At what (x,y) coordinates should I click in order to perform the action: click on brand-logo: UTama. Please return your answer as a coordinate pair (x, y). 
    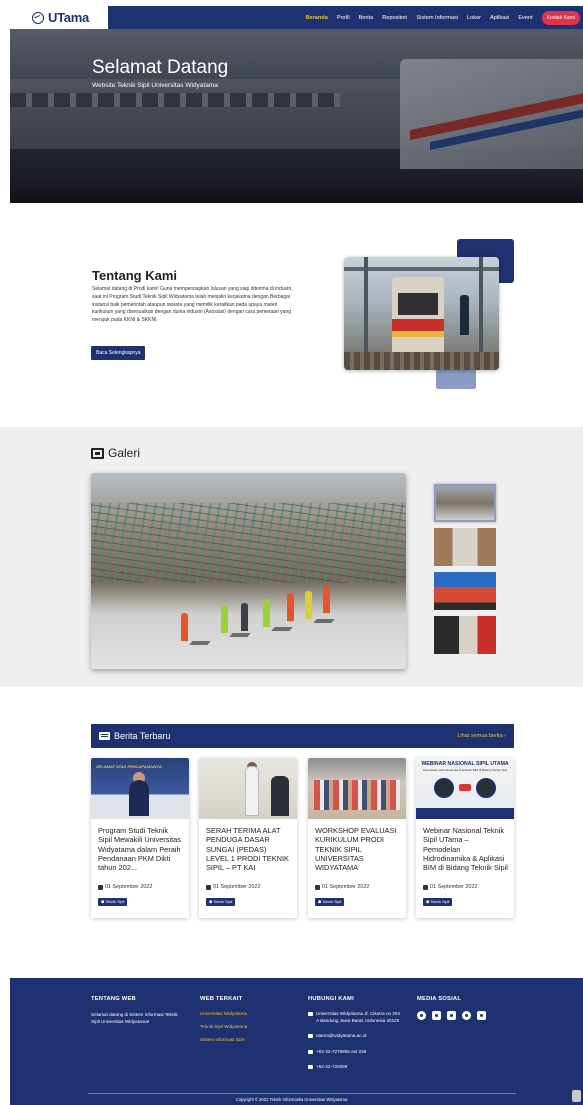
    Looking at the image, I should click on (59, 17).